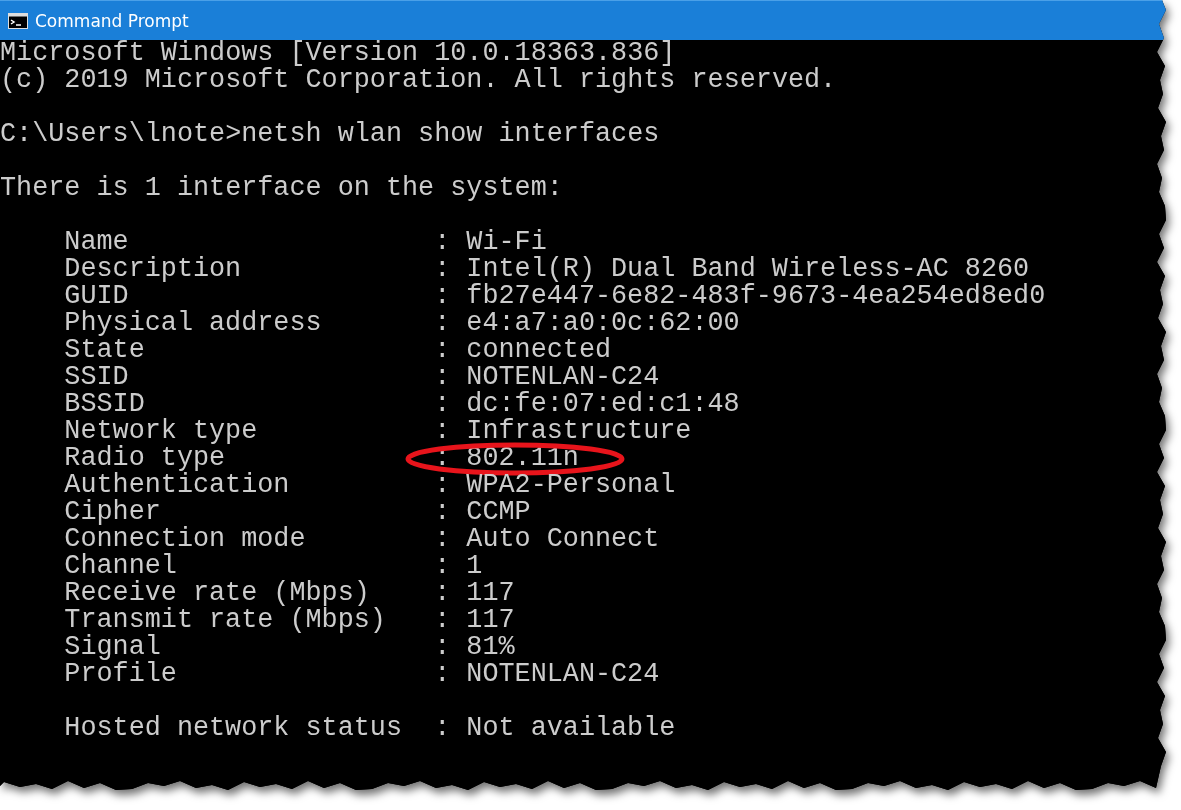  Describe the element at coordinates (112, 647) in the screenshot. I see `property-name: Signal` at that location.